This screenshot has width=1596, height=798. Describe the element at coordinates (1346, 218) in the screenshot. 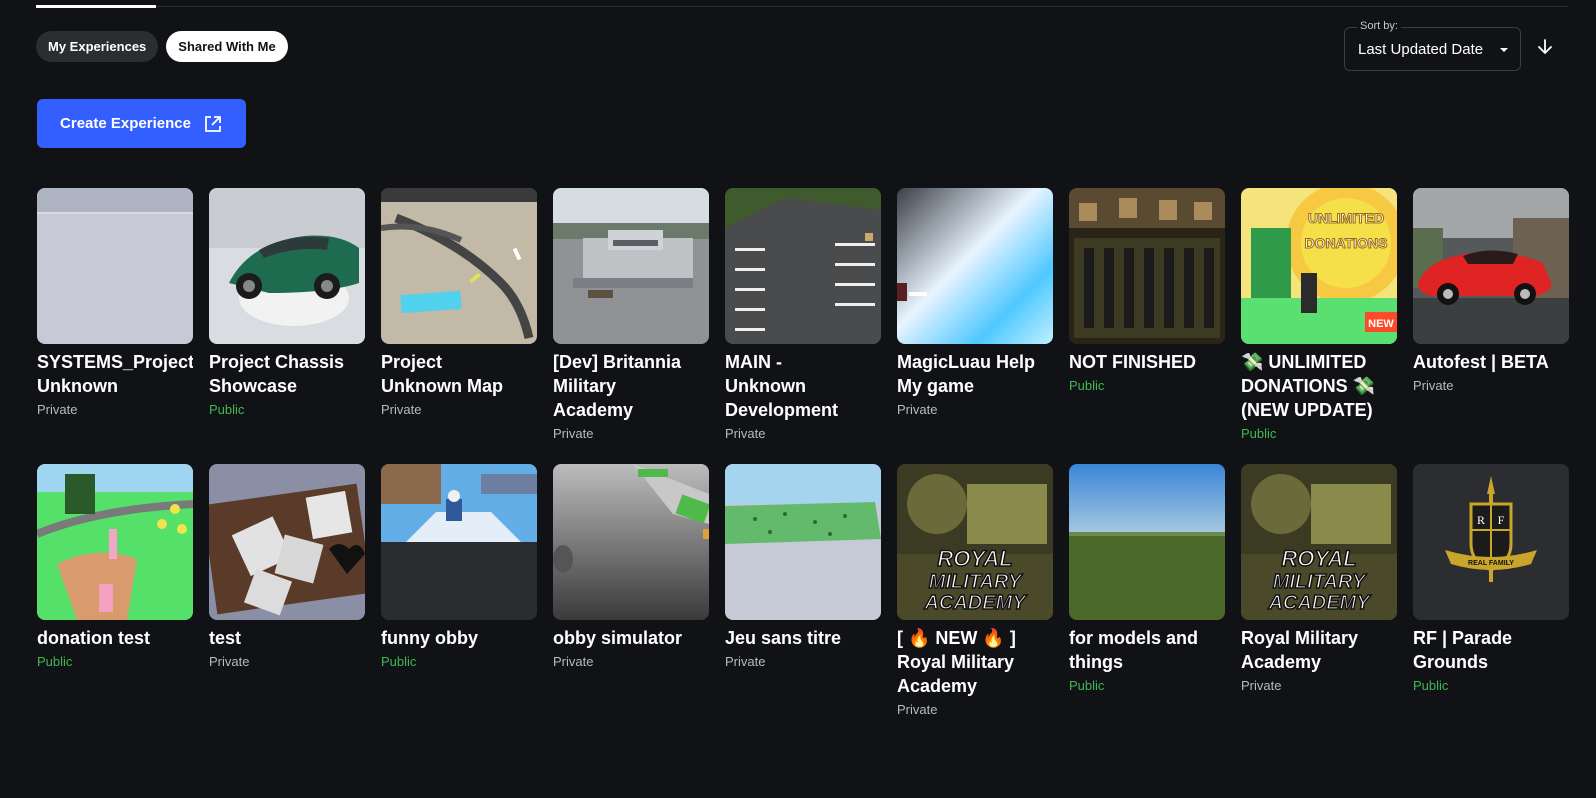

I see `svg-text: UNLIMITED` at that location.